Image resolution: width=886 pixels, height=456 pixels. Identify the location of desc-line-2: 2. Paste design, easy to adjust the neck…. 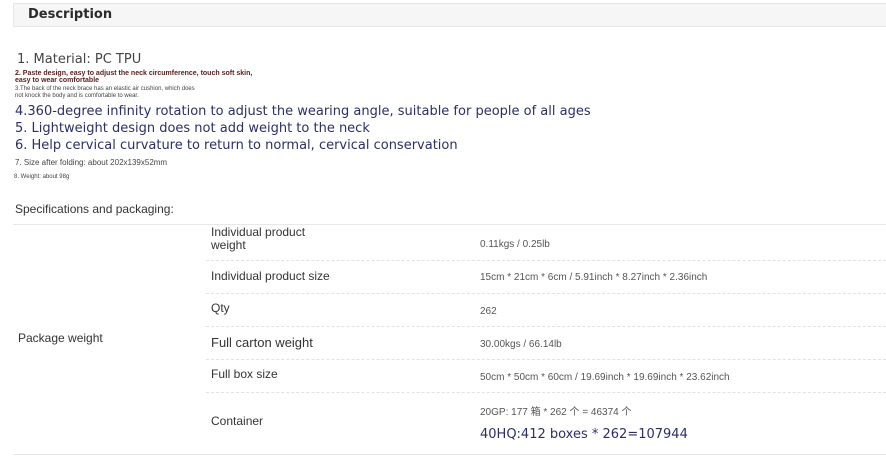
(133, 77).